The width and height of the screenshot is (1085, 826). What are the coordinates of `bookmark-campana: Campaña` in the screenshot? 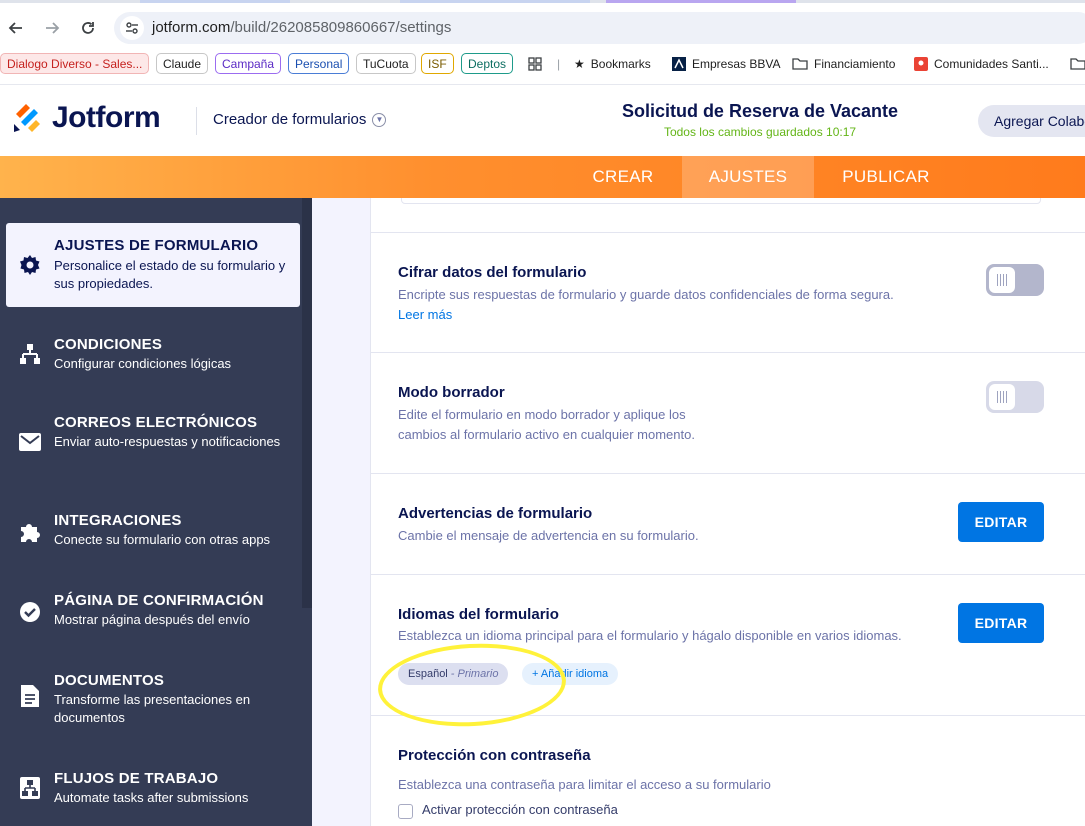 It's located at (248, 63).